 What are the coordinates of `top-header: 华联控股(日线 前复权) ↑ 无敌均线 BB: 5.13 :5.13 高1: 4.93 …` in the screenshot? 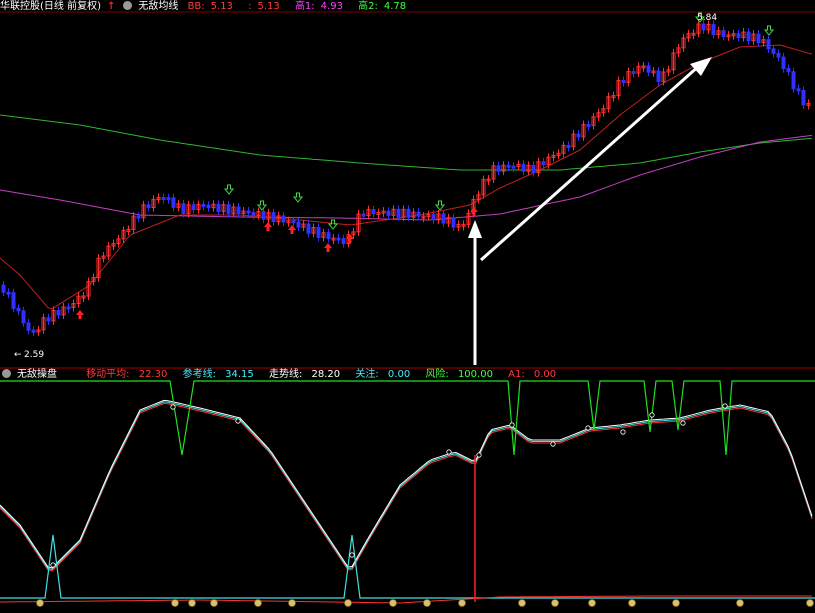 It's located at (209, 7).